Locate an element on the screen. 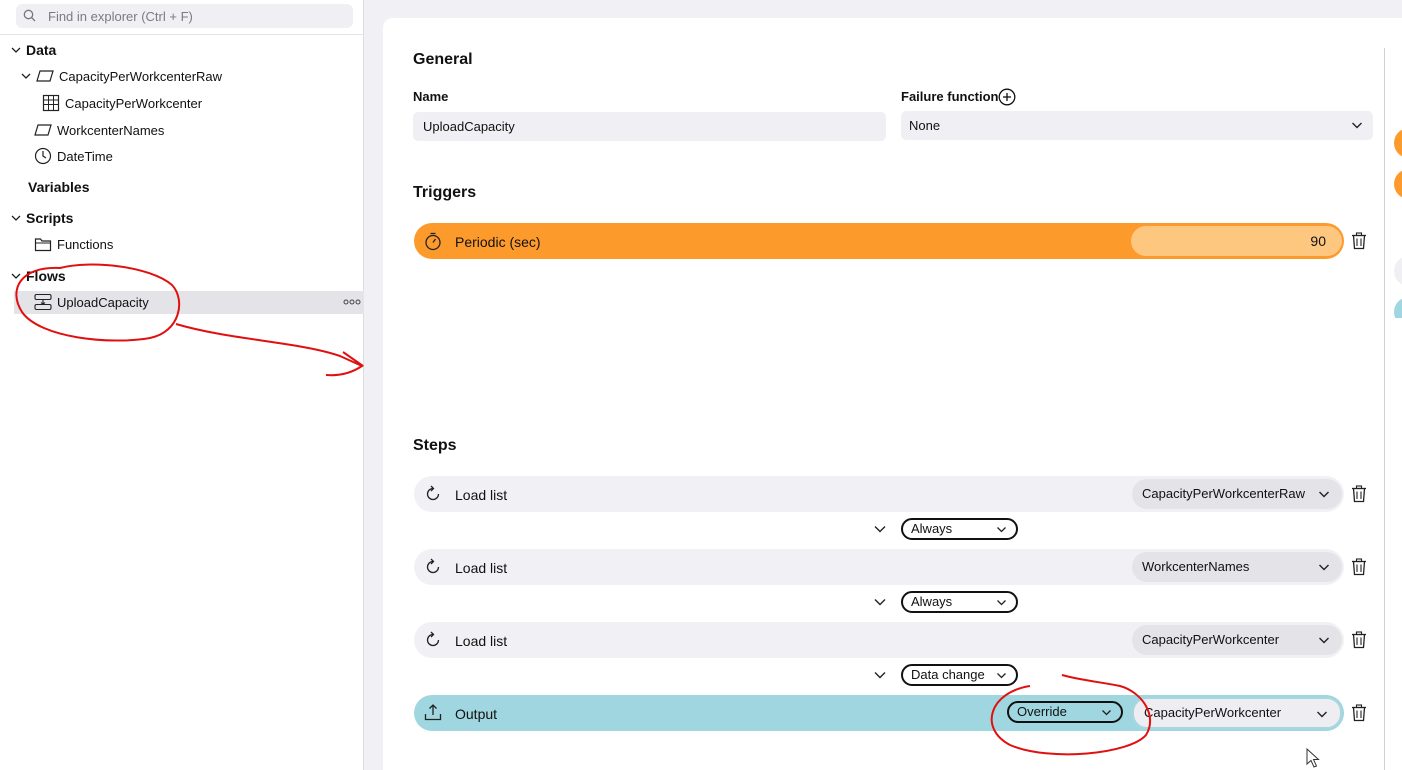 Image resolution: width=1402 pixels, height=770 pixels. side-panel-divider is located at coordinates (1384, 409).